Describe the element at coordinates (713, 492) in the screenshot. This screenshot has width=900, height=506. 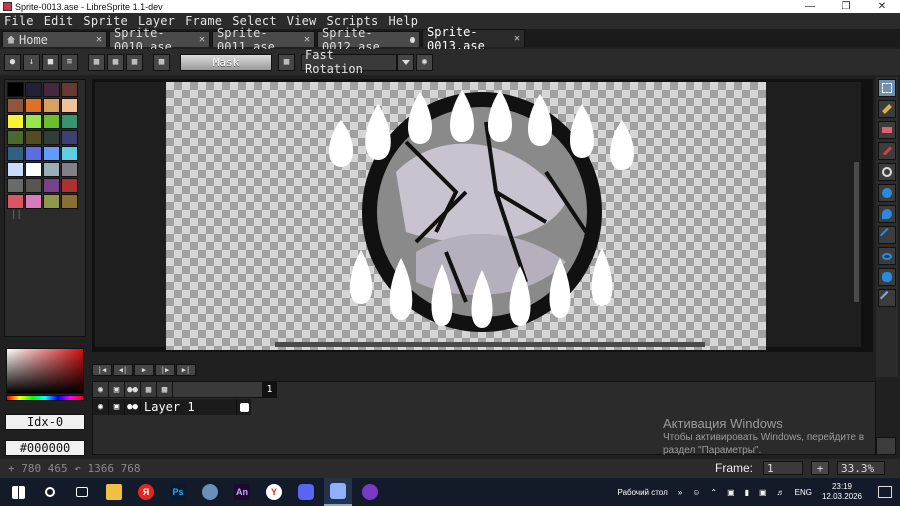
I see `tray-overflow-icon: ⌃` at that location.